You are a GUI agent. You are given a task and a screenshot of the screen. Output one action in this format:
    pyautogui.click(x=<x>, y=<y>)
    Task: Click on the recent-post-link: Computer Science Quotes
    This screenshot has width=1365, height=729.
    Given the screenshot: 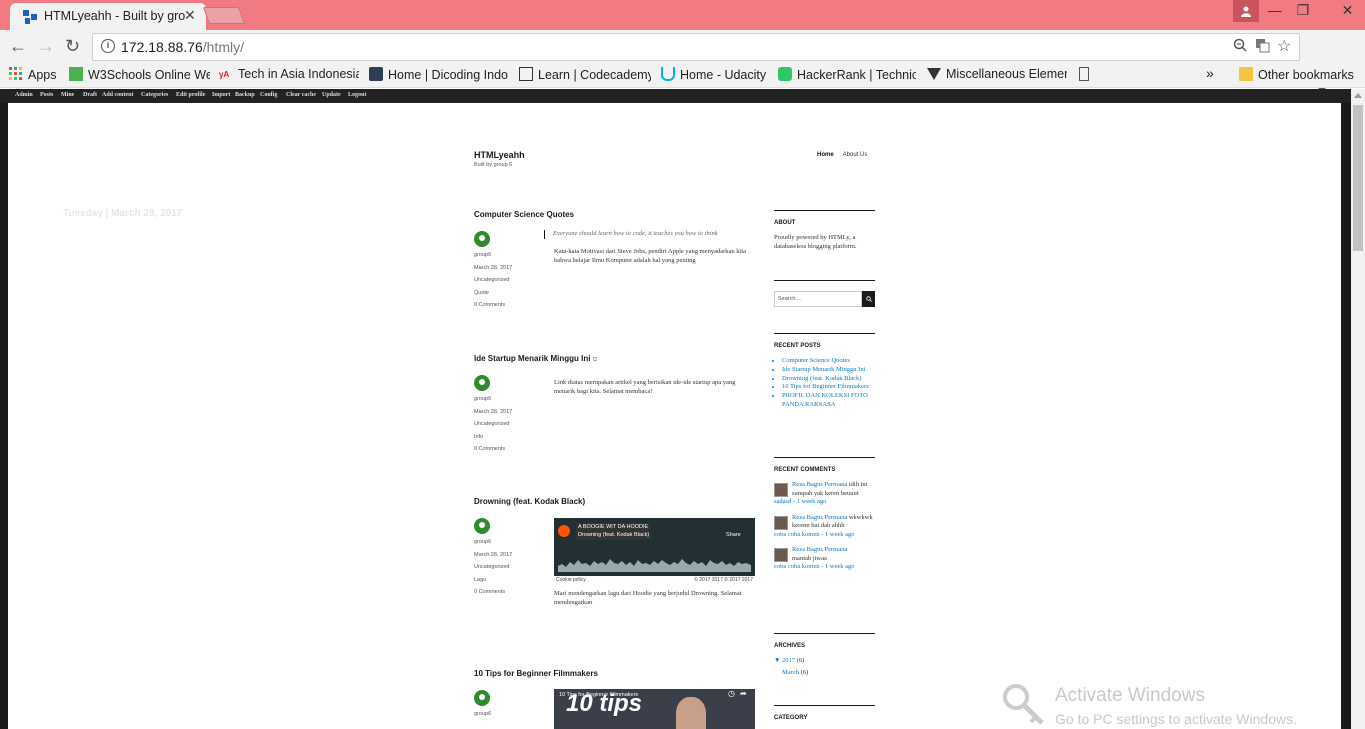 What is the action you would take?
    pyautogui.click(x=828, y=361)
    